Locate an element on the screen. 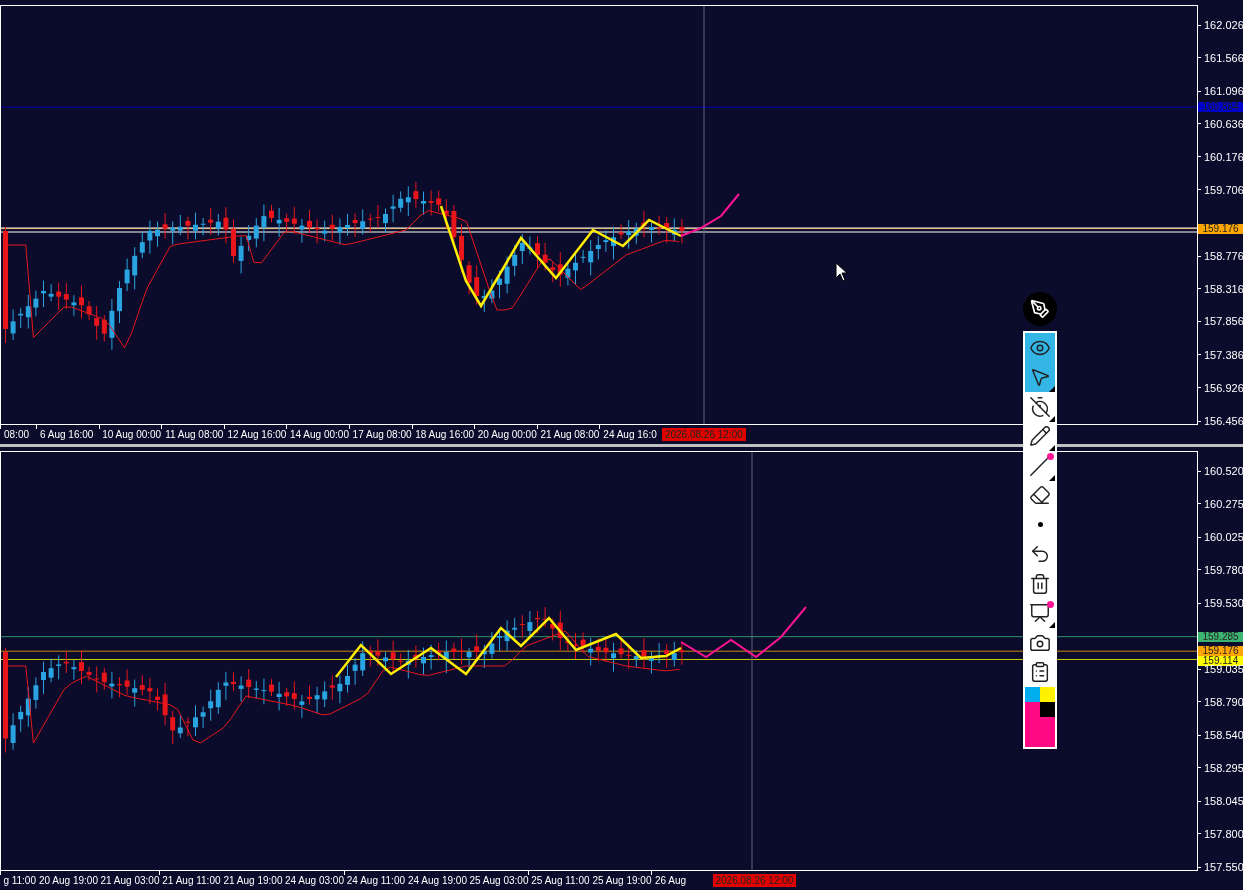 The height and width of the screenshot is (890, 1243). time-axis-label: 14 Aug 00:00 is located at coordinates (319, 435).